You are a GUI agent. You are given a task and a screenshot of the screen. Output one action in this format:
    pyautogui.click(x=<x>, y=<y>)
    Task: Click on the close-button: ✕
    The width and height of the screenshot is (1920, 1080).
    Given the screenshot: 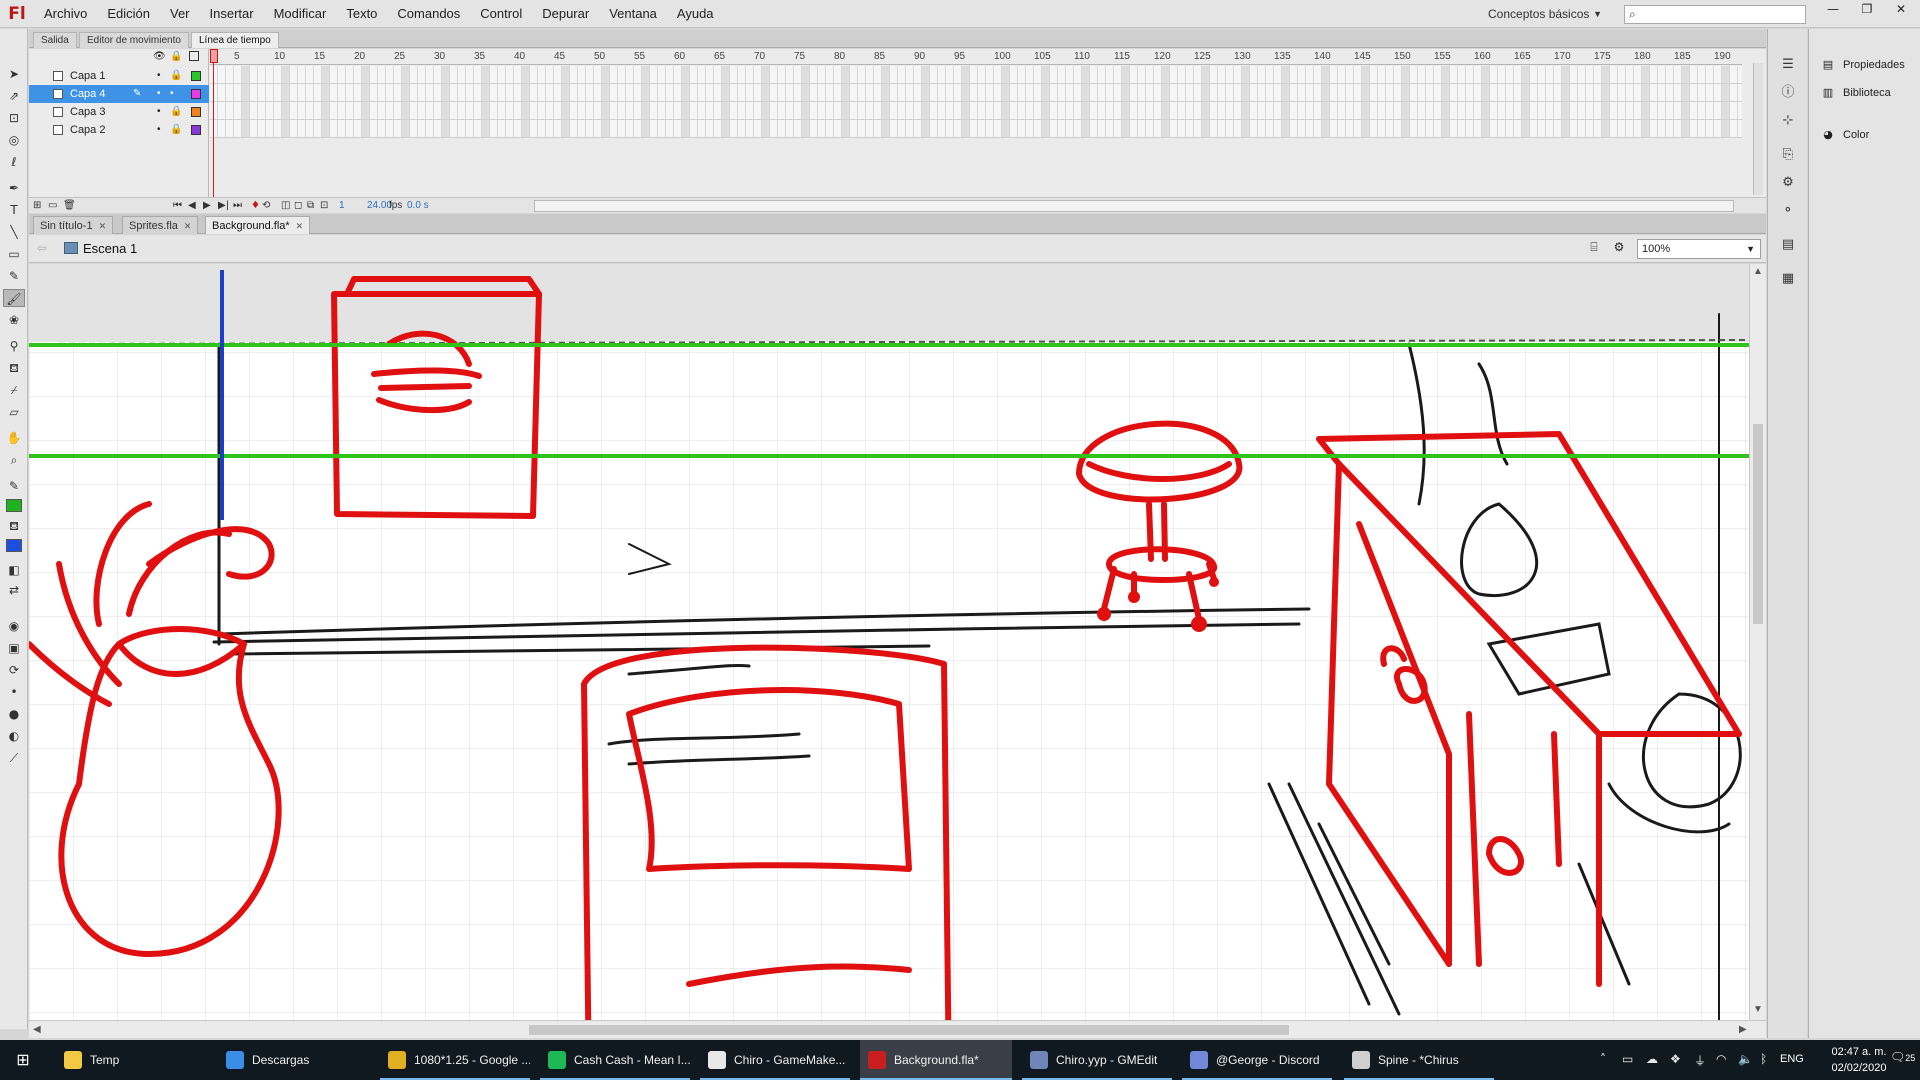 What is the action you would take?
    pyautogui.click(x=1901, y=9)
    